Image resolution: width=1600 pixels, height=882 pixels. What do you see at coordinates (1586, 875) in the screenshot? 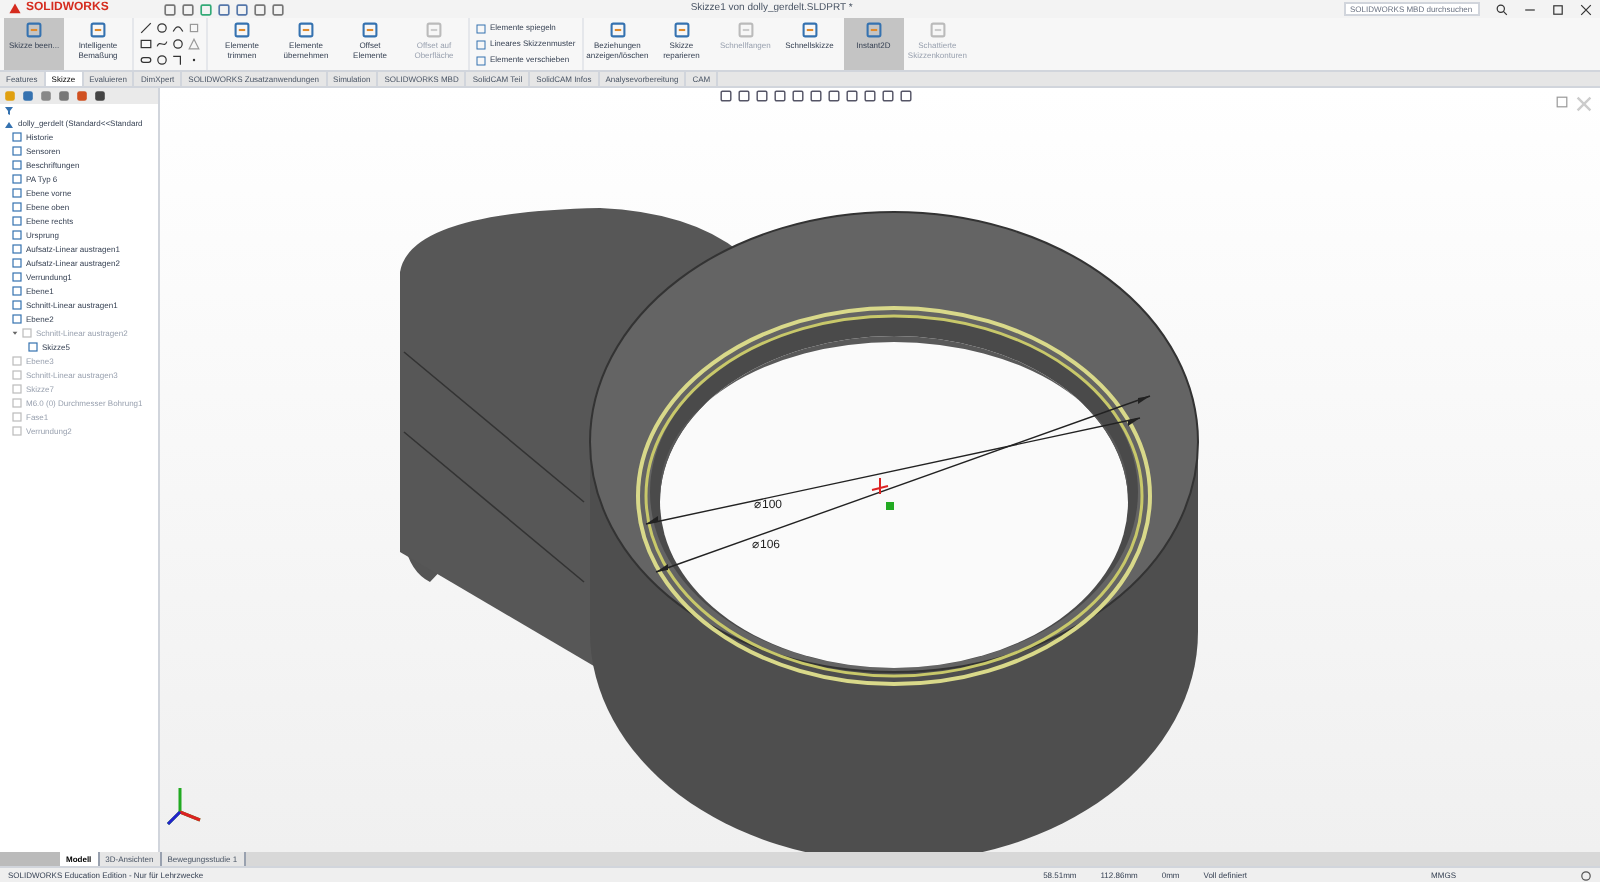
I see `settings-icon` at bounding box center [1586, 875].